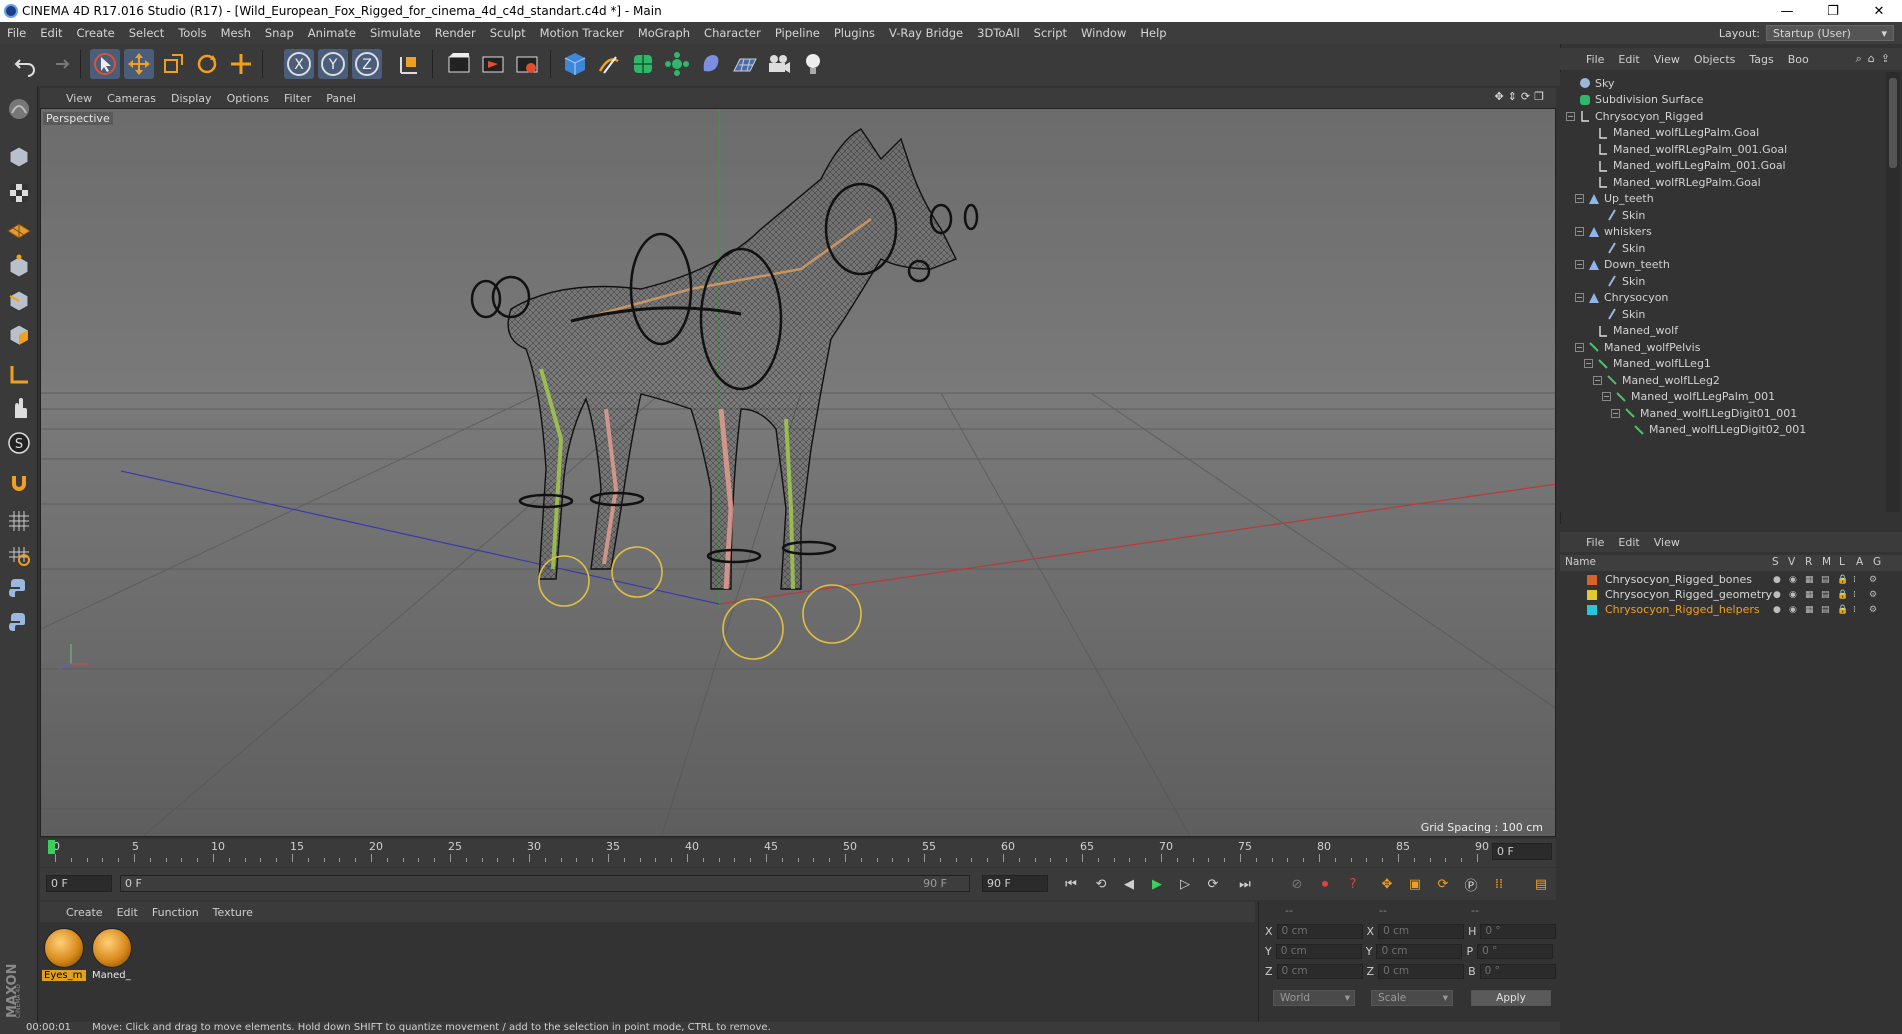  What do you see at coordinates (127, 912) in the screenshot?
I see `material-menu-edit: Edit` at bounding box center [127, 912].